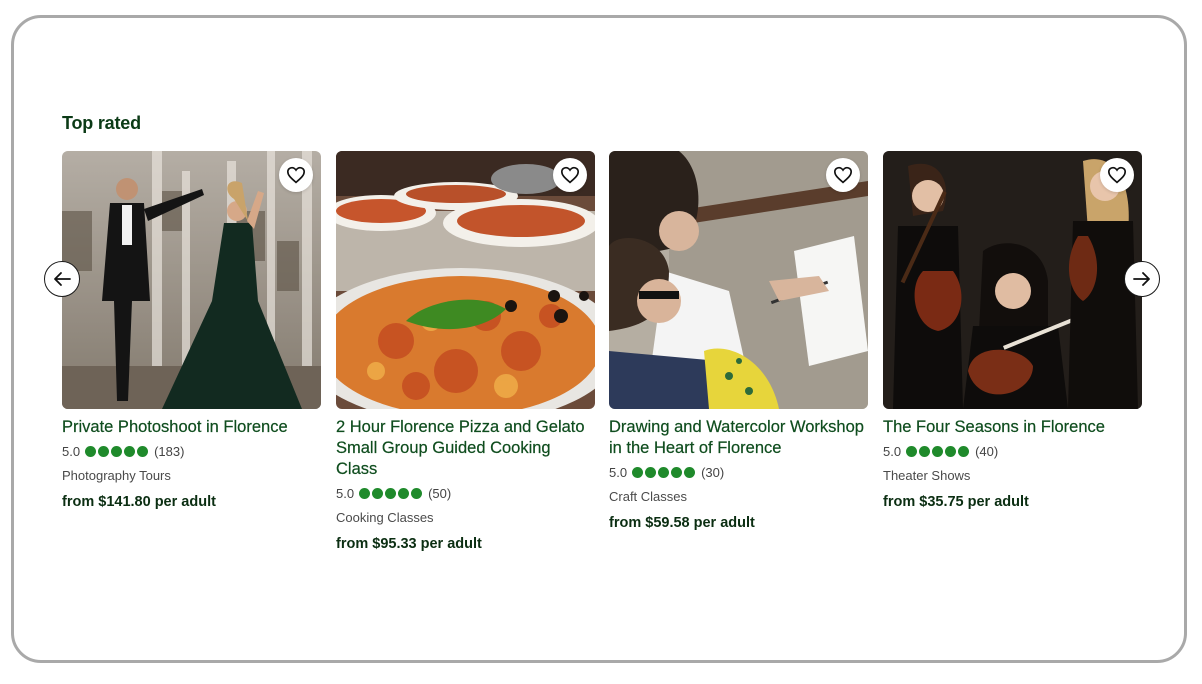 This screenshot has height=684, width=1202. I want to click on rating-row: 5.0 (40), so click(1012, 451).